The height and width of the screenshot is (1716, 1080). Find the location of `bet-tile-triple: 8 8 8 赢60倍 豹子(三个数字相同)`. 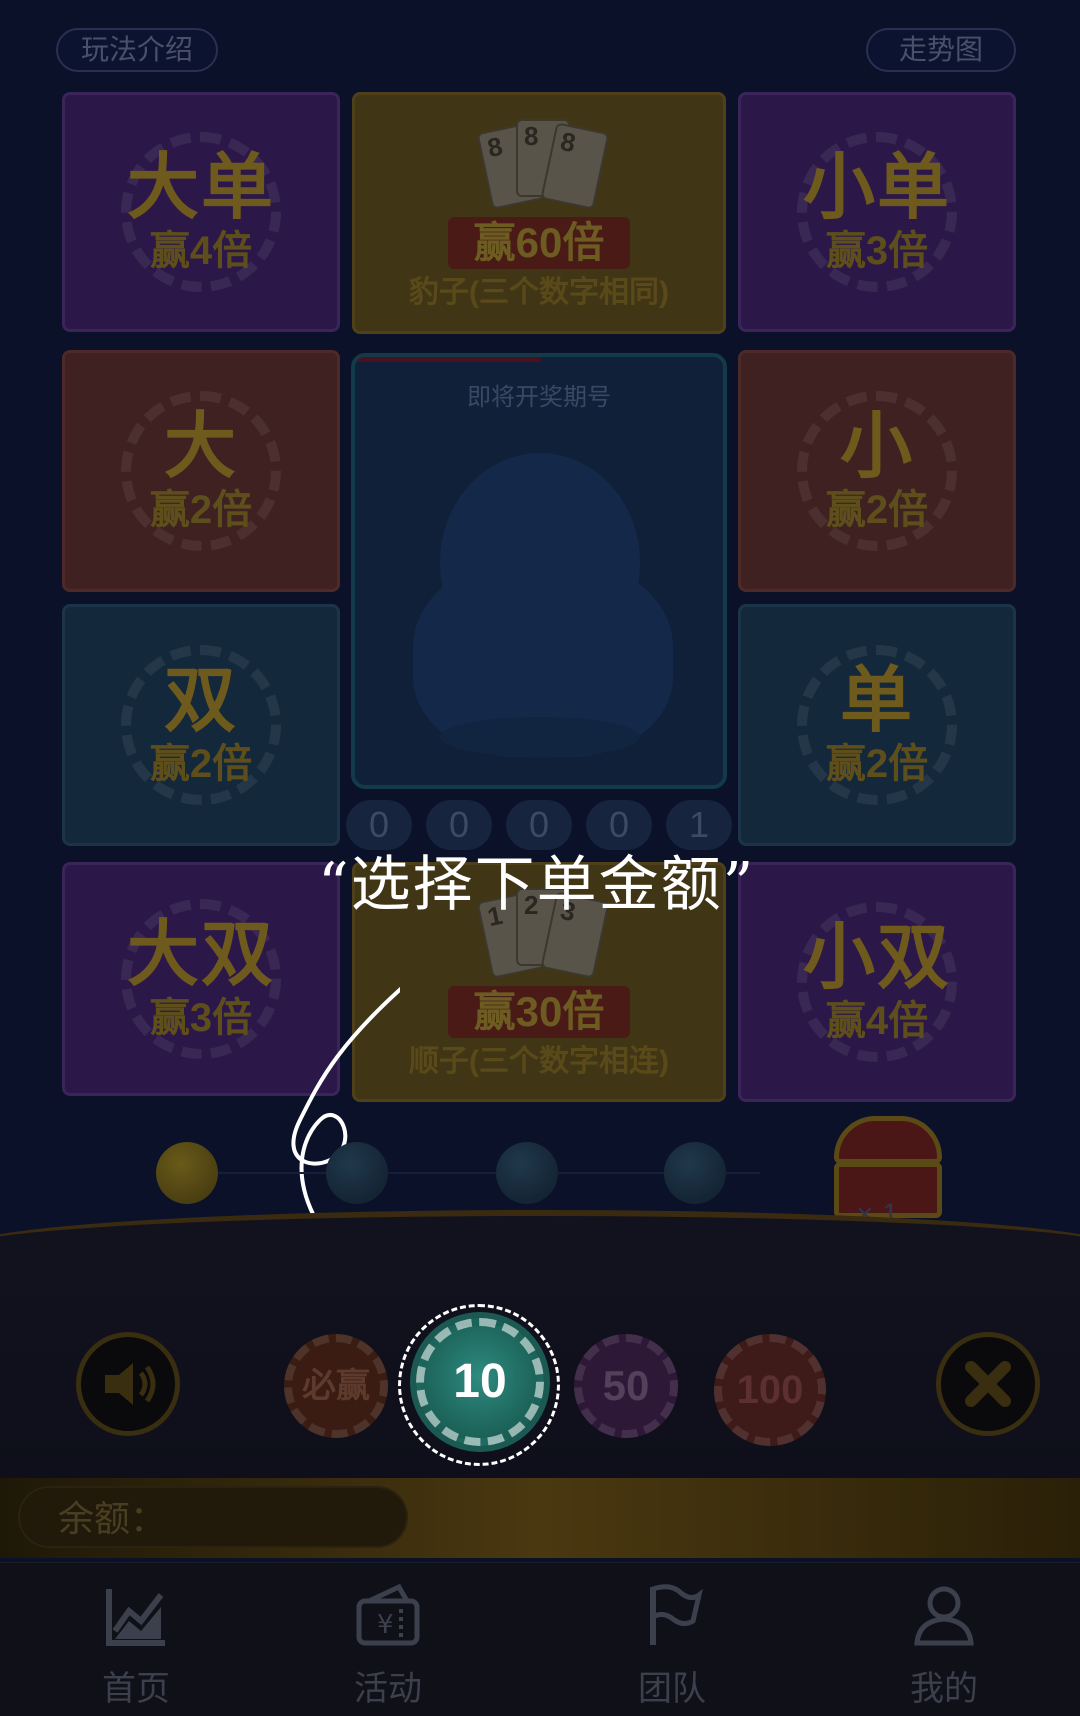

bet-tile-triple: 8 8 8 赢60倍 豹子(三个数字相同) is located at coordinates (539, 213).